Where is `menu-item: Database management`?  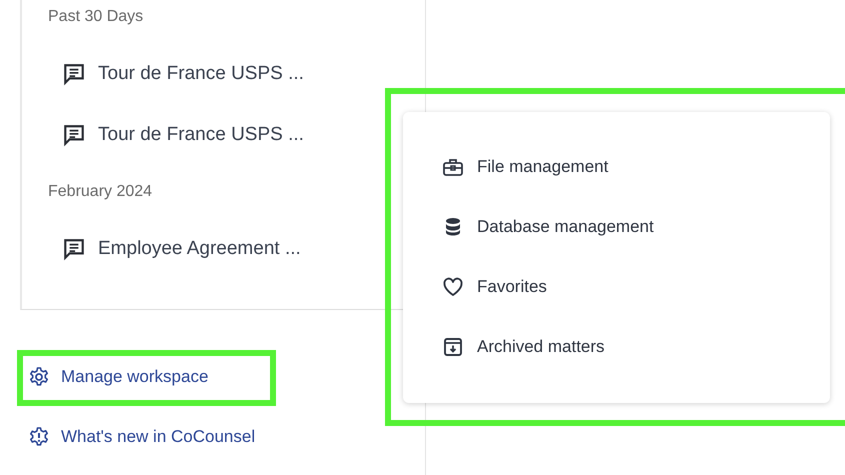
menu-item: Database management is located at coordinates (565, 227).